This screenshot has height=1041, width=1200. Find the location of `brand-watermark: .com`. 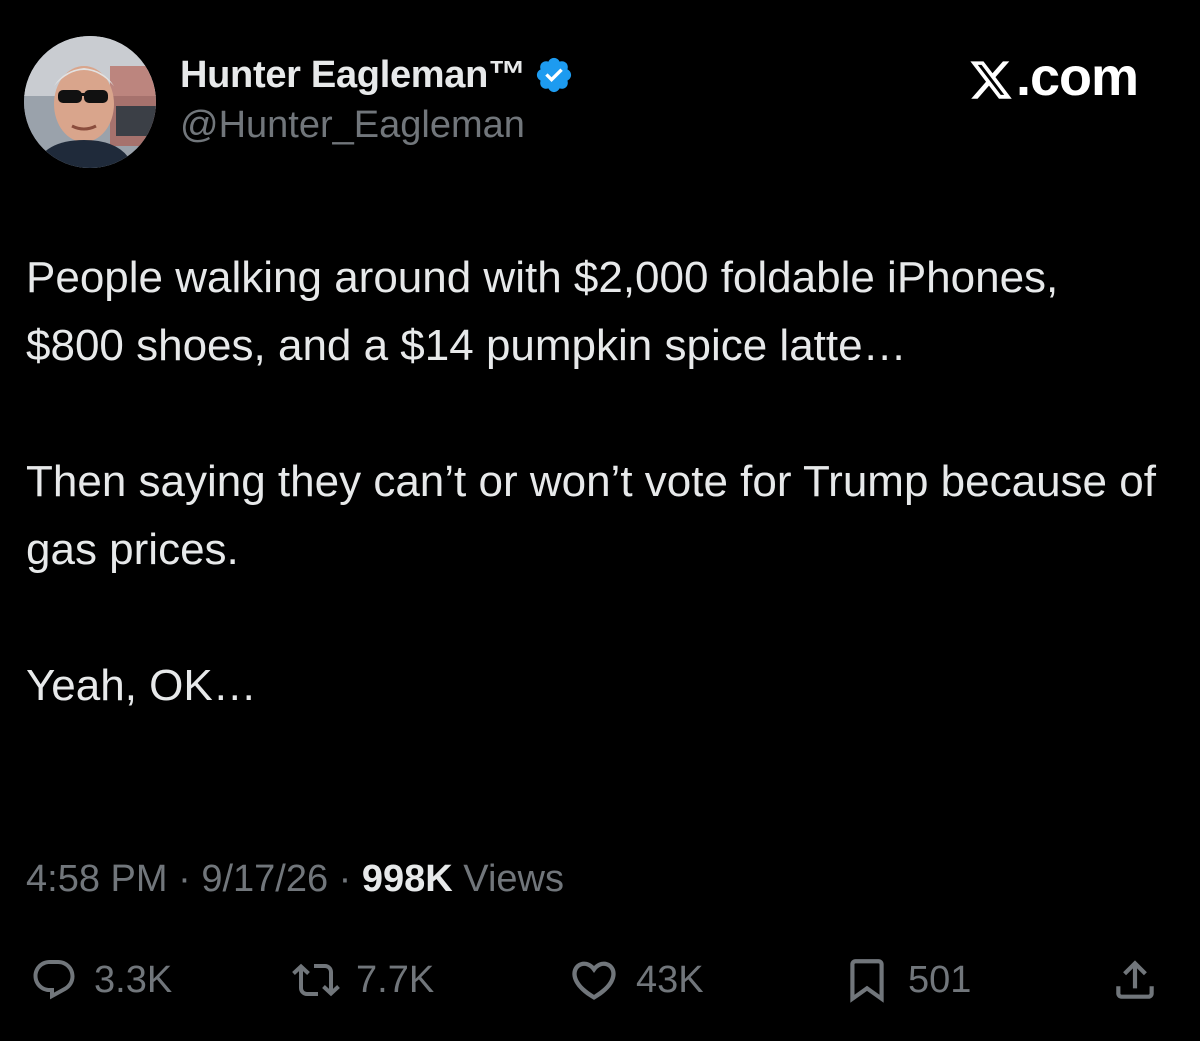

brand-watermark: .com is located at coordinates (1053, 77).